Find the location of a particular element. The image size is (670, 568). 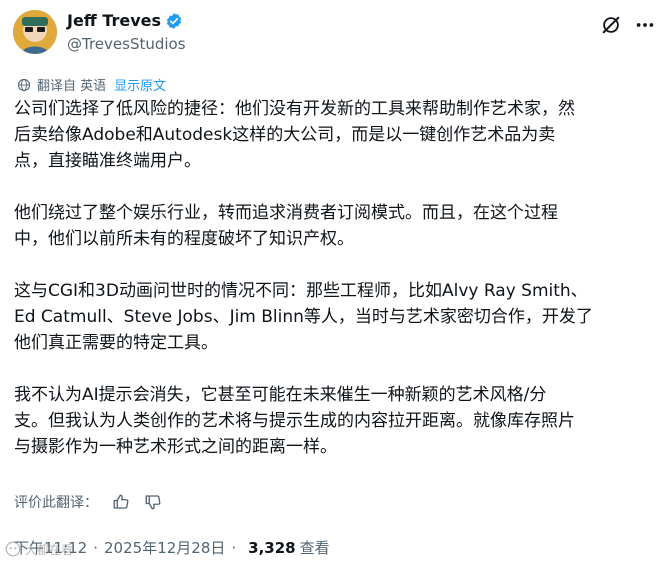

more-icon is located at coordinates (645, 25).